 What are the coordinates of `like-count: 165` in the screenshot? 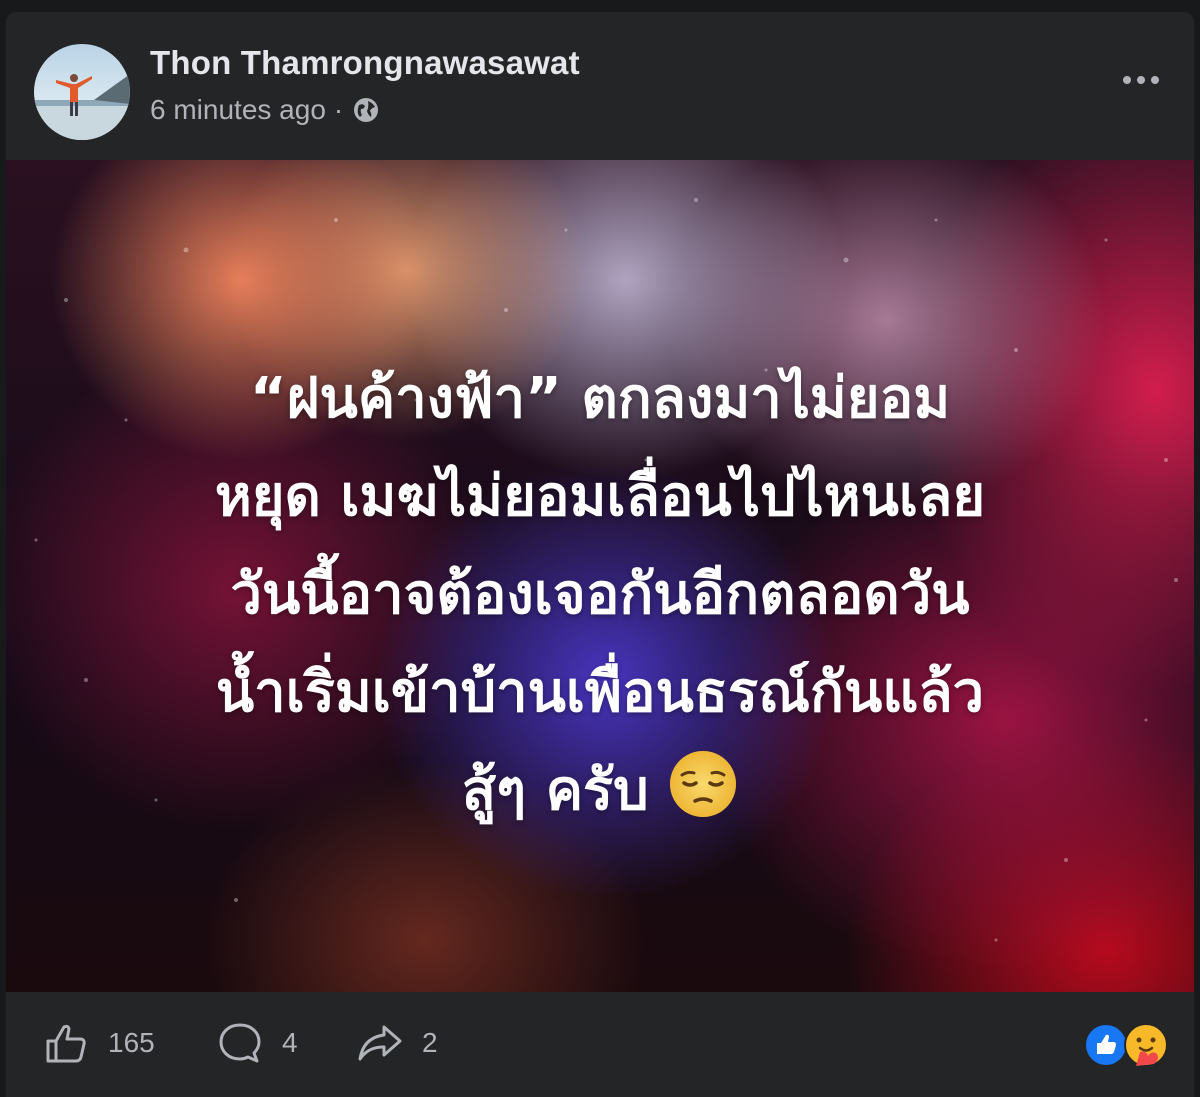 It's located at (131, 1042).